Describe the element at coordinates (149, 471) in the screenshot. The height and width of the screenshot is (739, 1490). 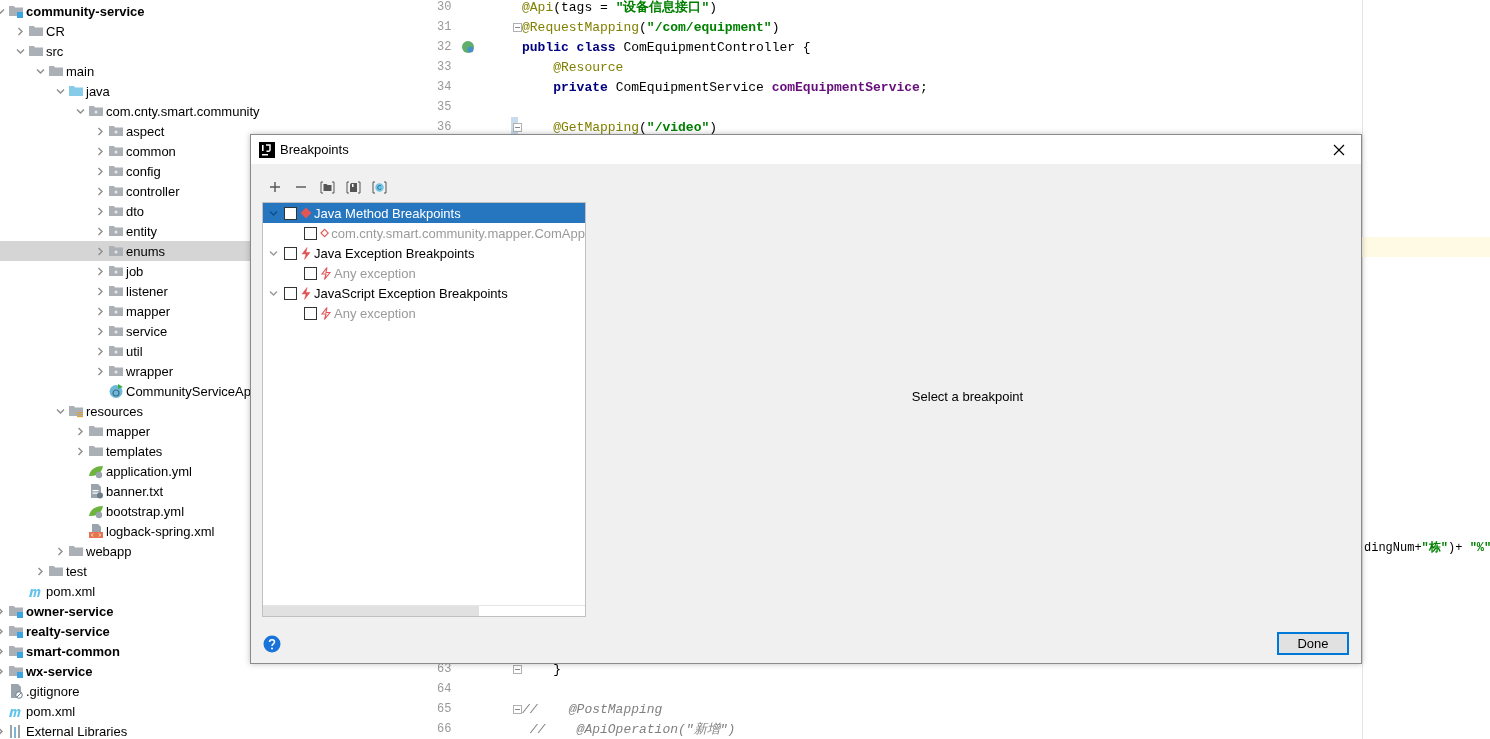
I see `tree-item-label: application.yml` at that location.